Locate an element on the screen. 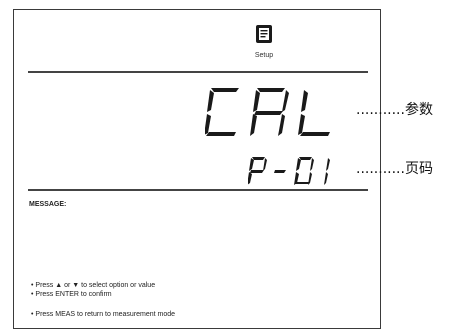 This screenshot has height=331, width=475. help-line-confirm: • Press ENTER to confirm is located at coordinates (71, 294).